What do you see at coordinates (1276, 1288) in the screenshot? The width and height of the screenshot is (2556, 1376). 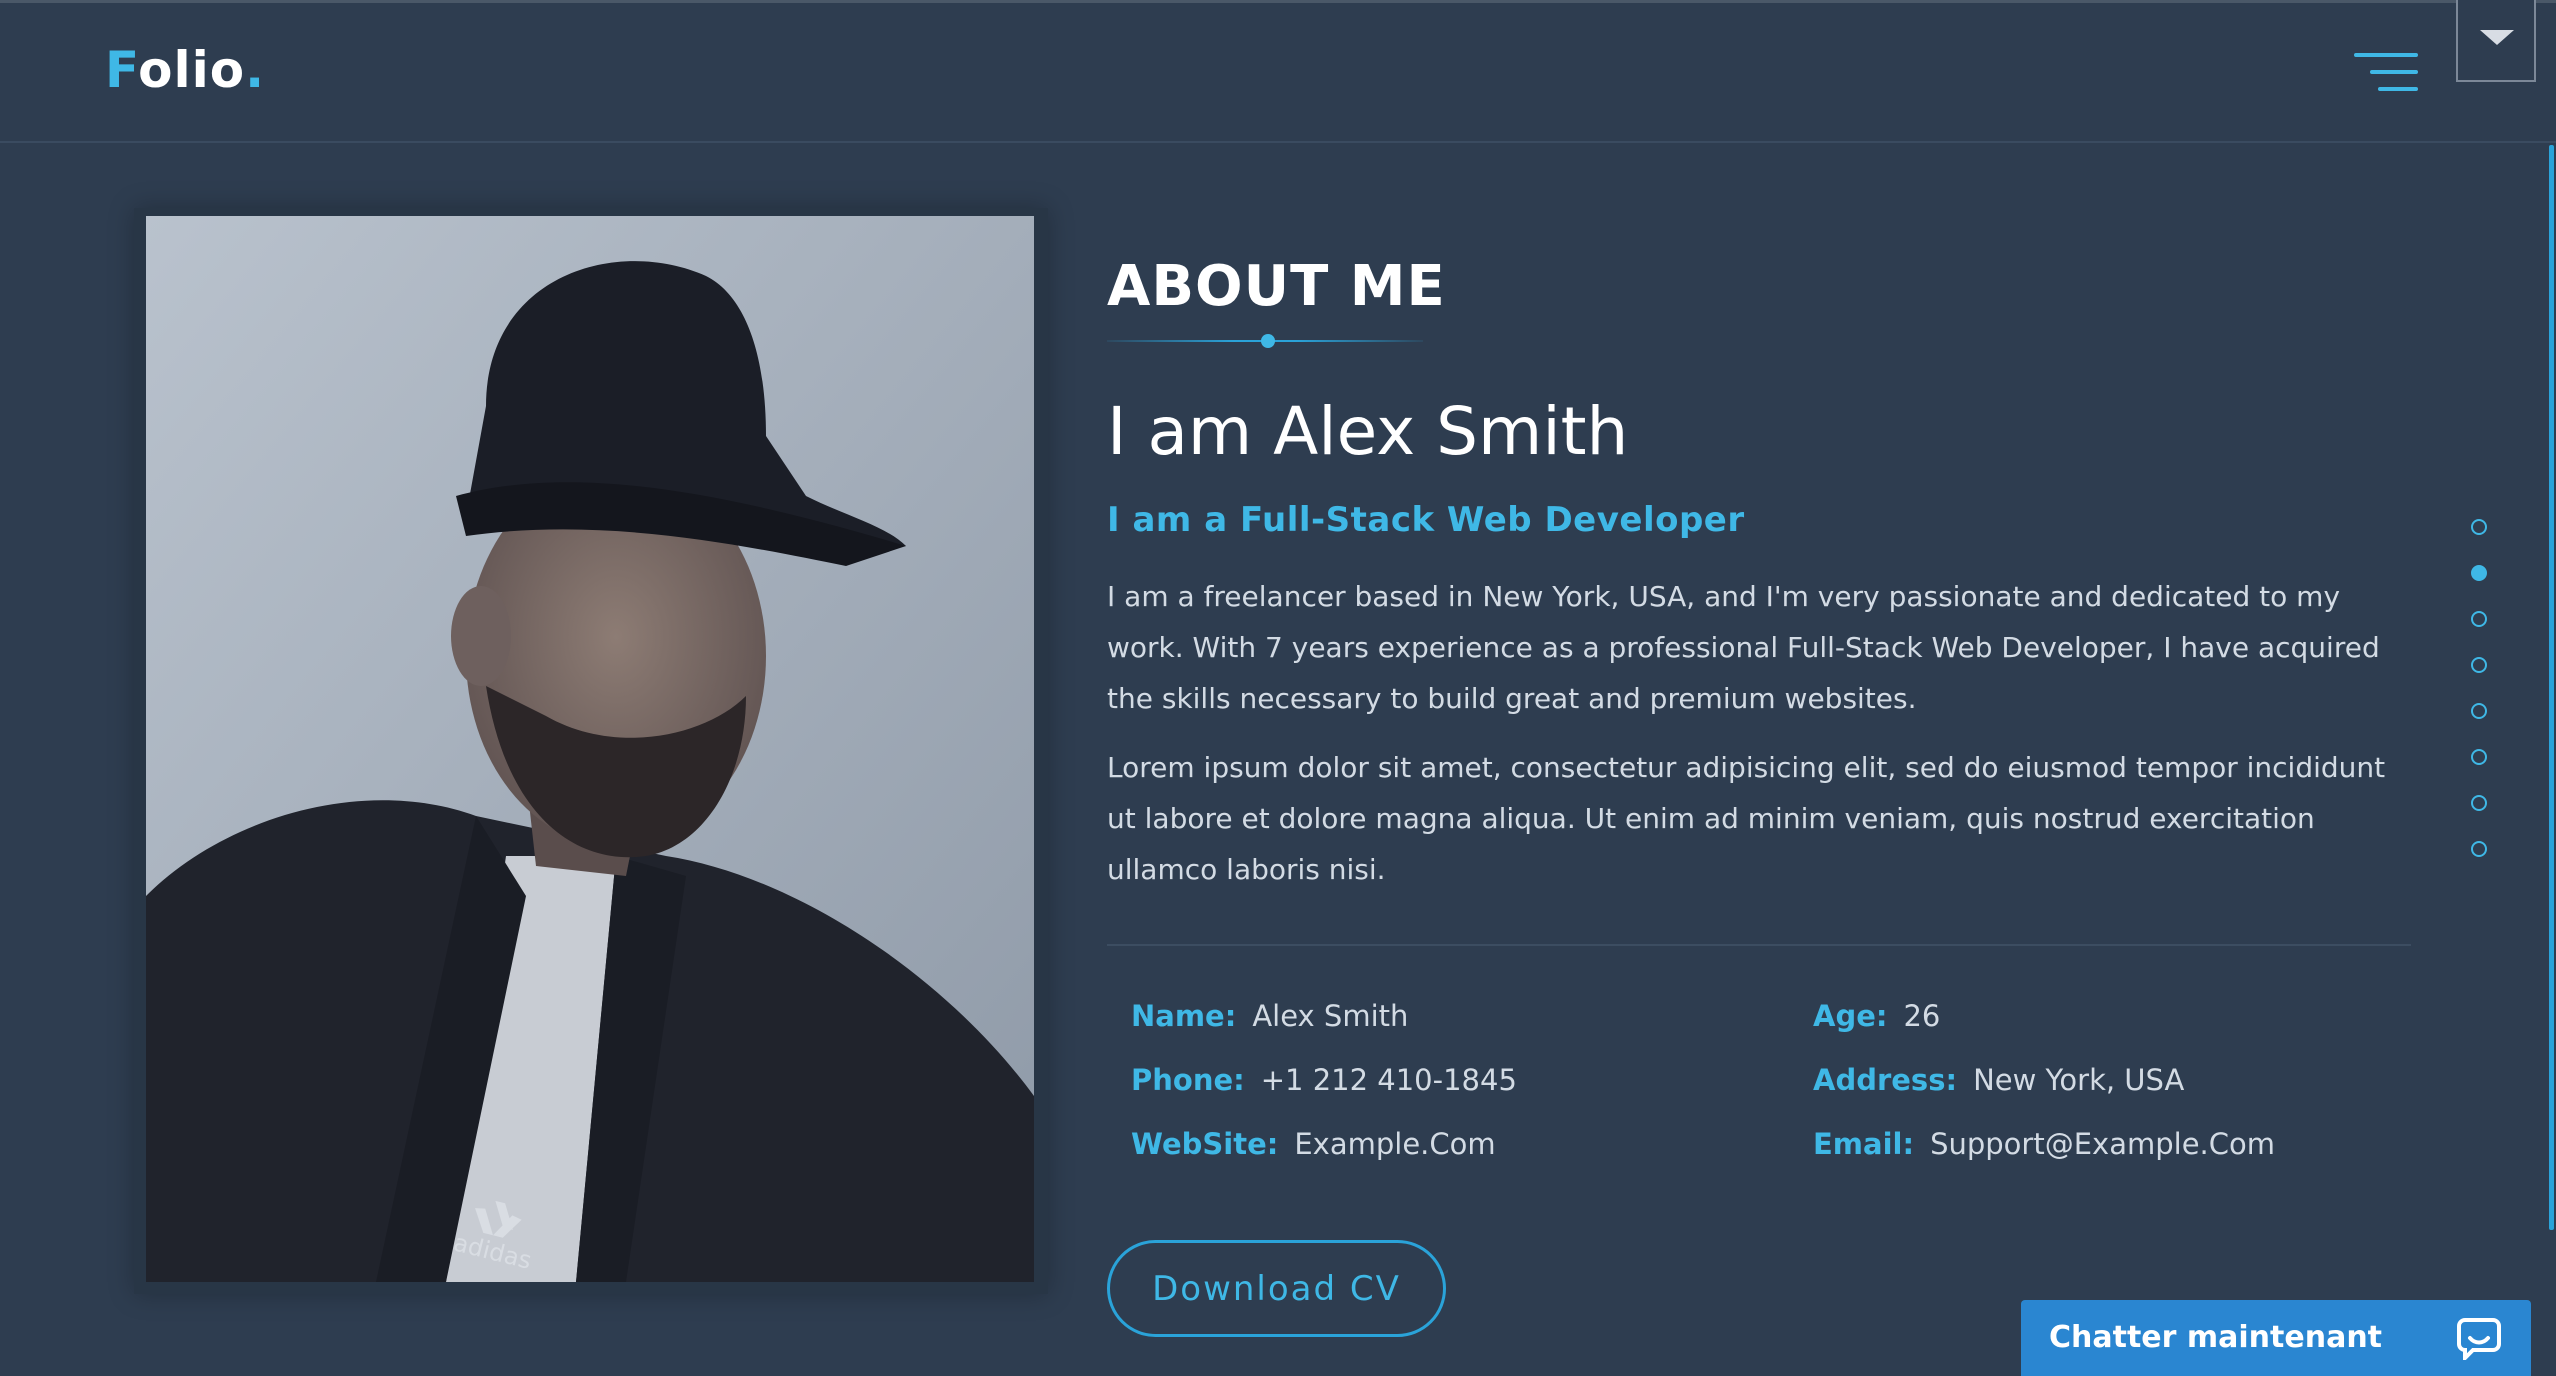 I see `download-cv-button: Download CV` at bounding box center [1276, 1288].